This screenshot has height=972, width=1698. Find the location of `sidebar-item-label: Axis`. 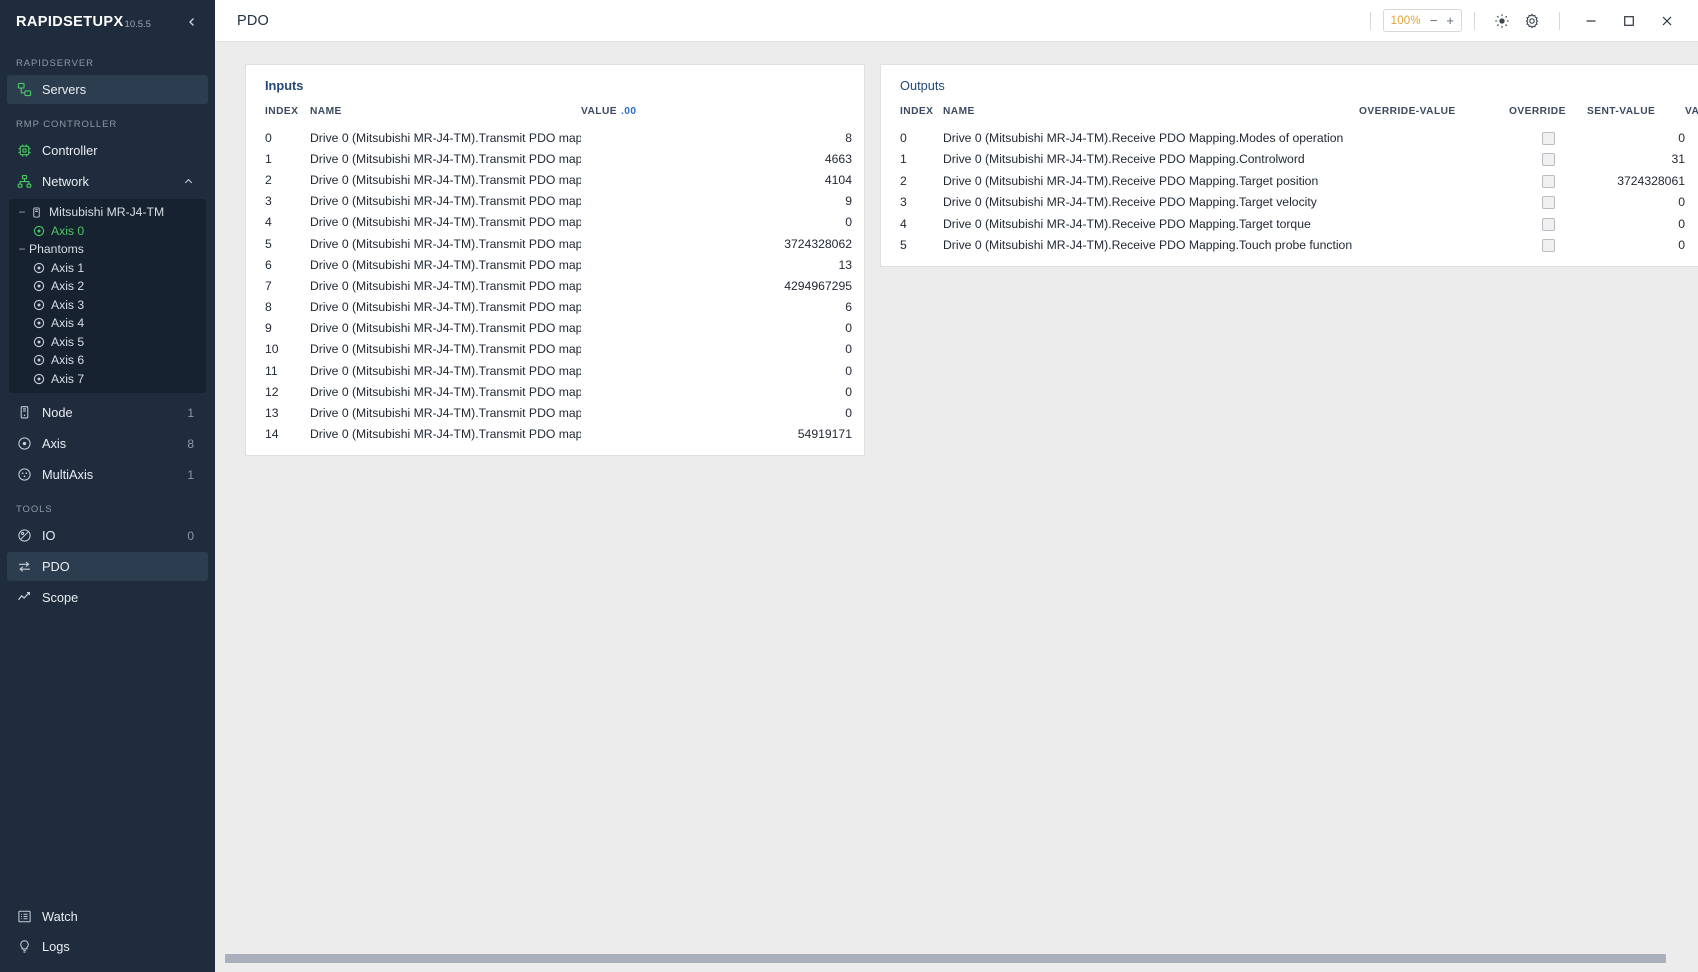

sidebar-item-label: Axis is located at coordinates (54, 443).